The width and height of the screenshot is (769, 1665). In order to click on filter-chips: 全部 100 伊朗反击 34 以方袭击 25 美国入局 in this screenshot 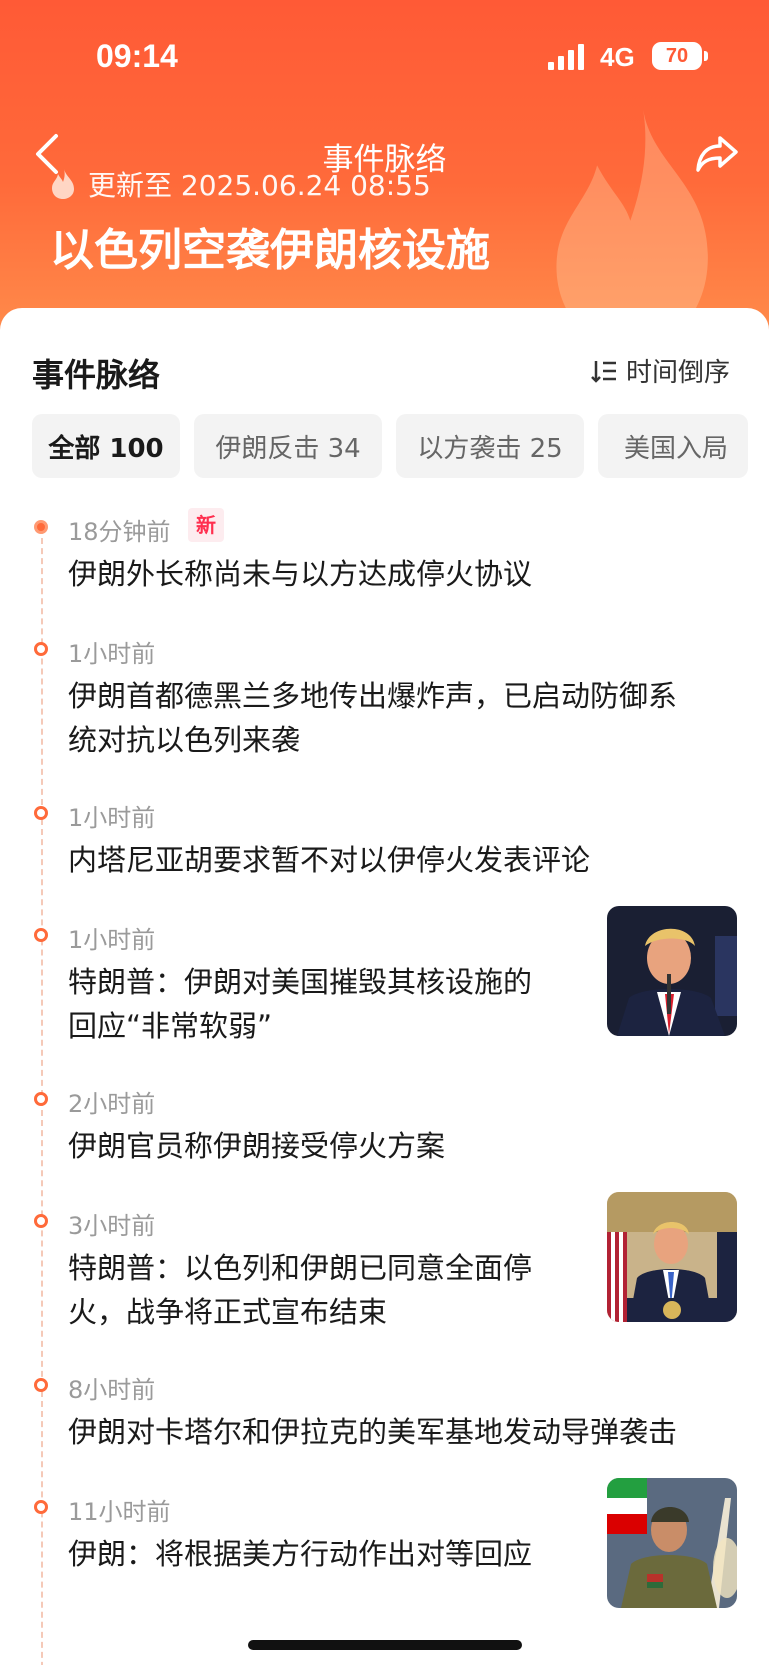, I will do `click(400, 447)`.